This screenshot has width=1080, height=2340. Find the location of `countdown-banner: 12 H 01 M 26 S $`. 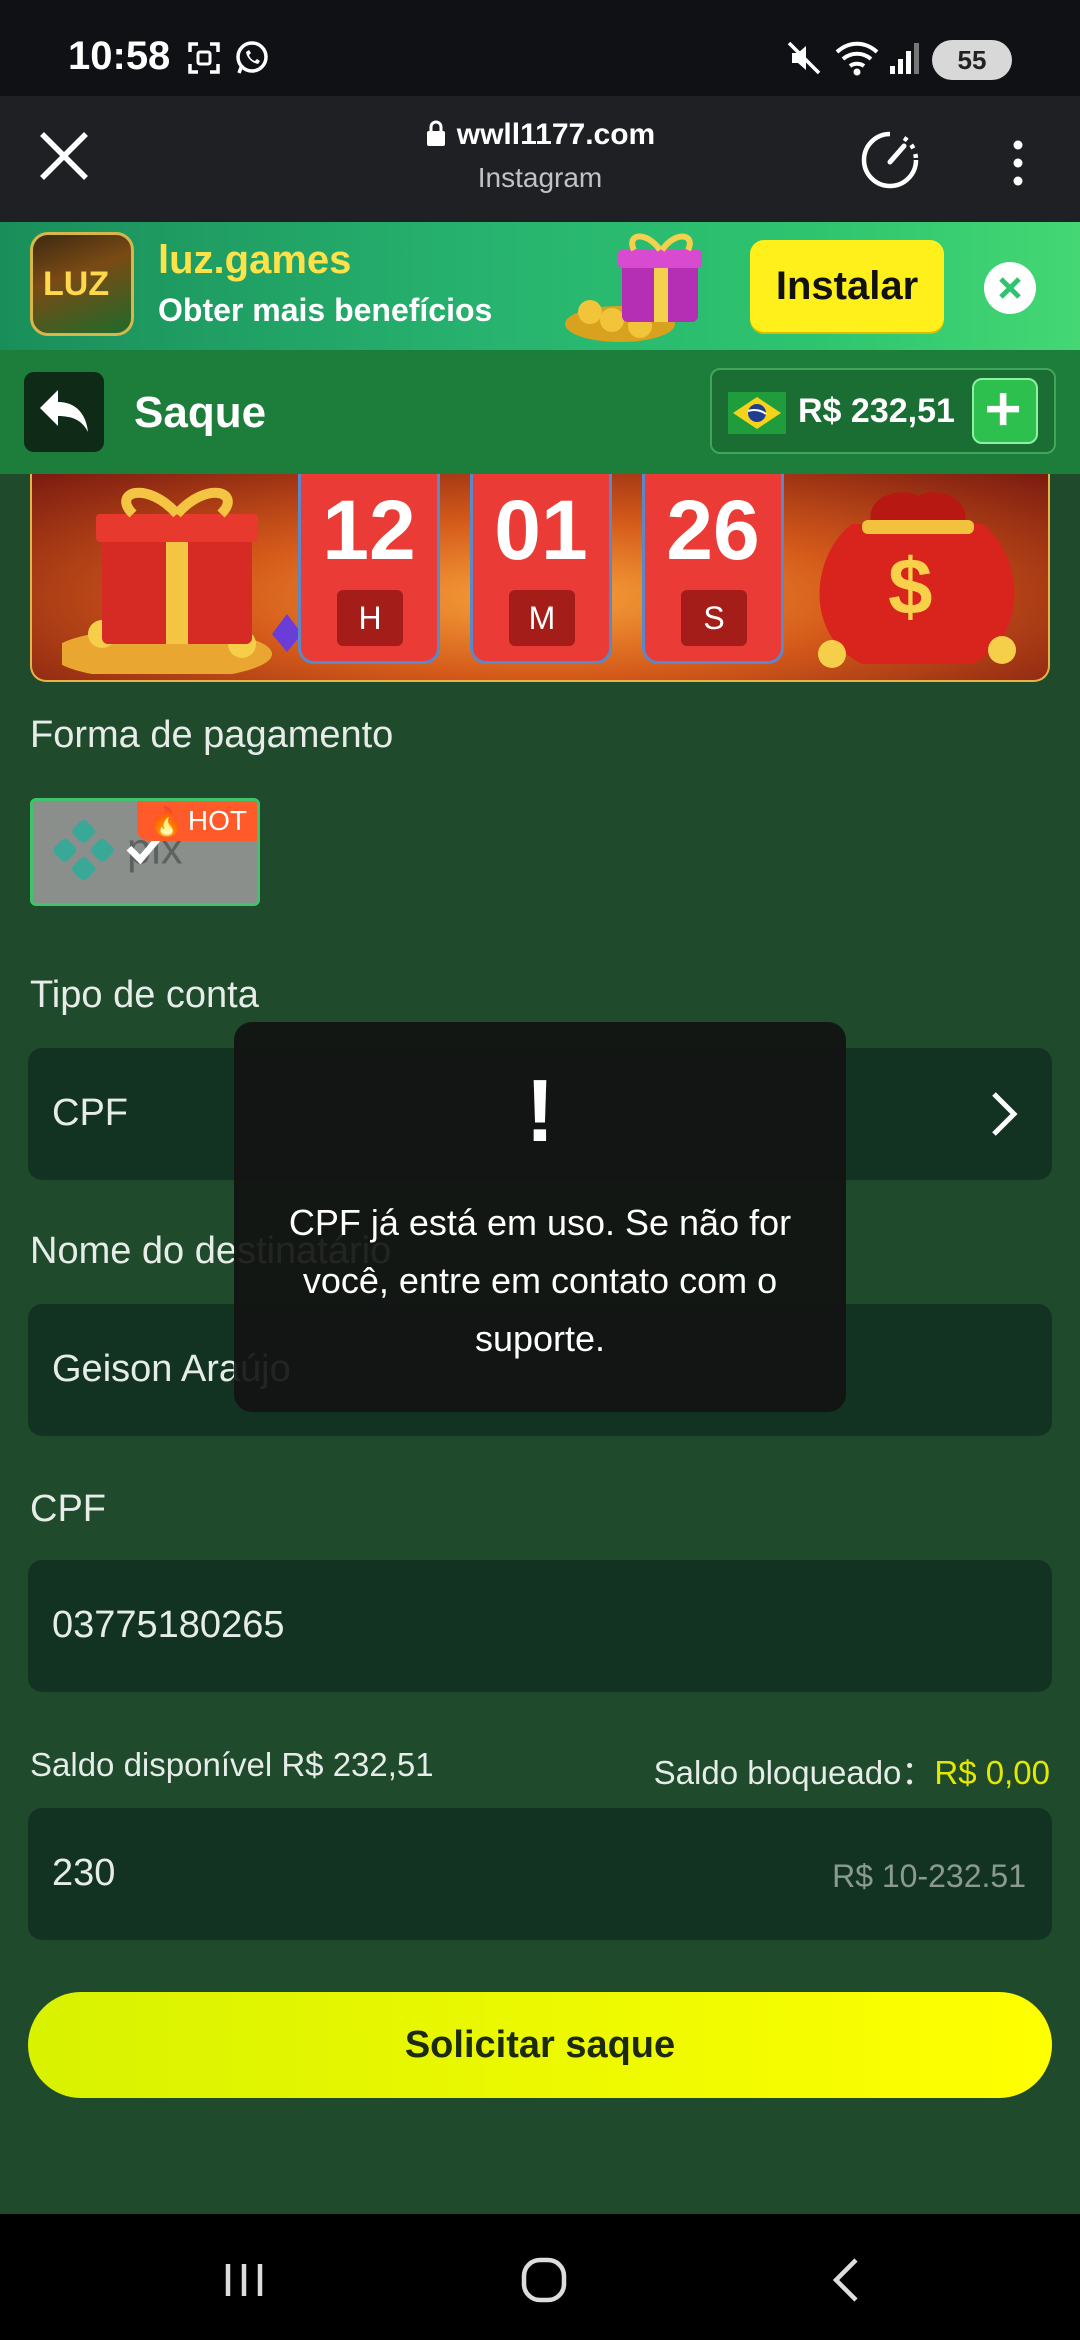

countdown-banner: 12 H 01 M 26 S $ is located at coordinates (540, 578).